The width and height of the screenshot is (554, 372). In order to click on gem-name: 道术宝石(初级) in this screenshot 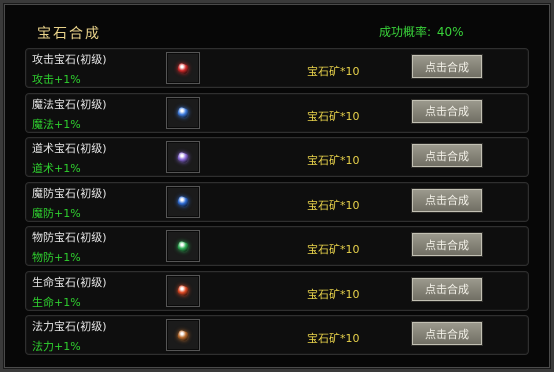, I will do `click(69, 148)`.